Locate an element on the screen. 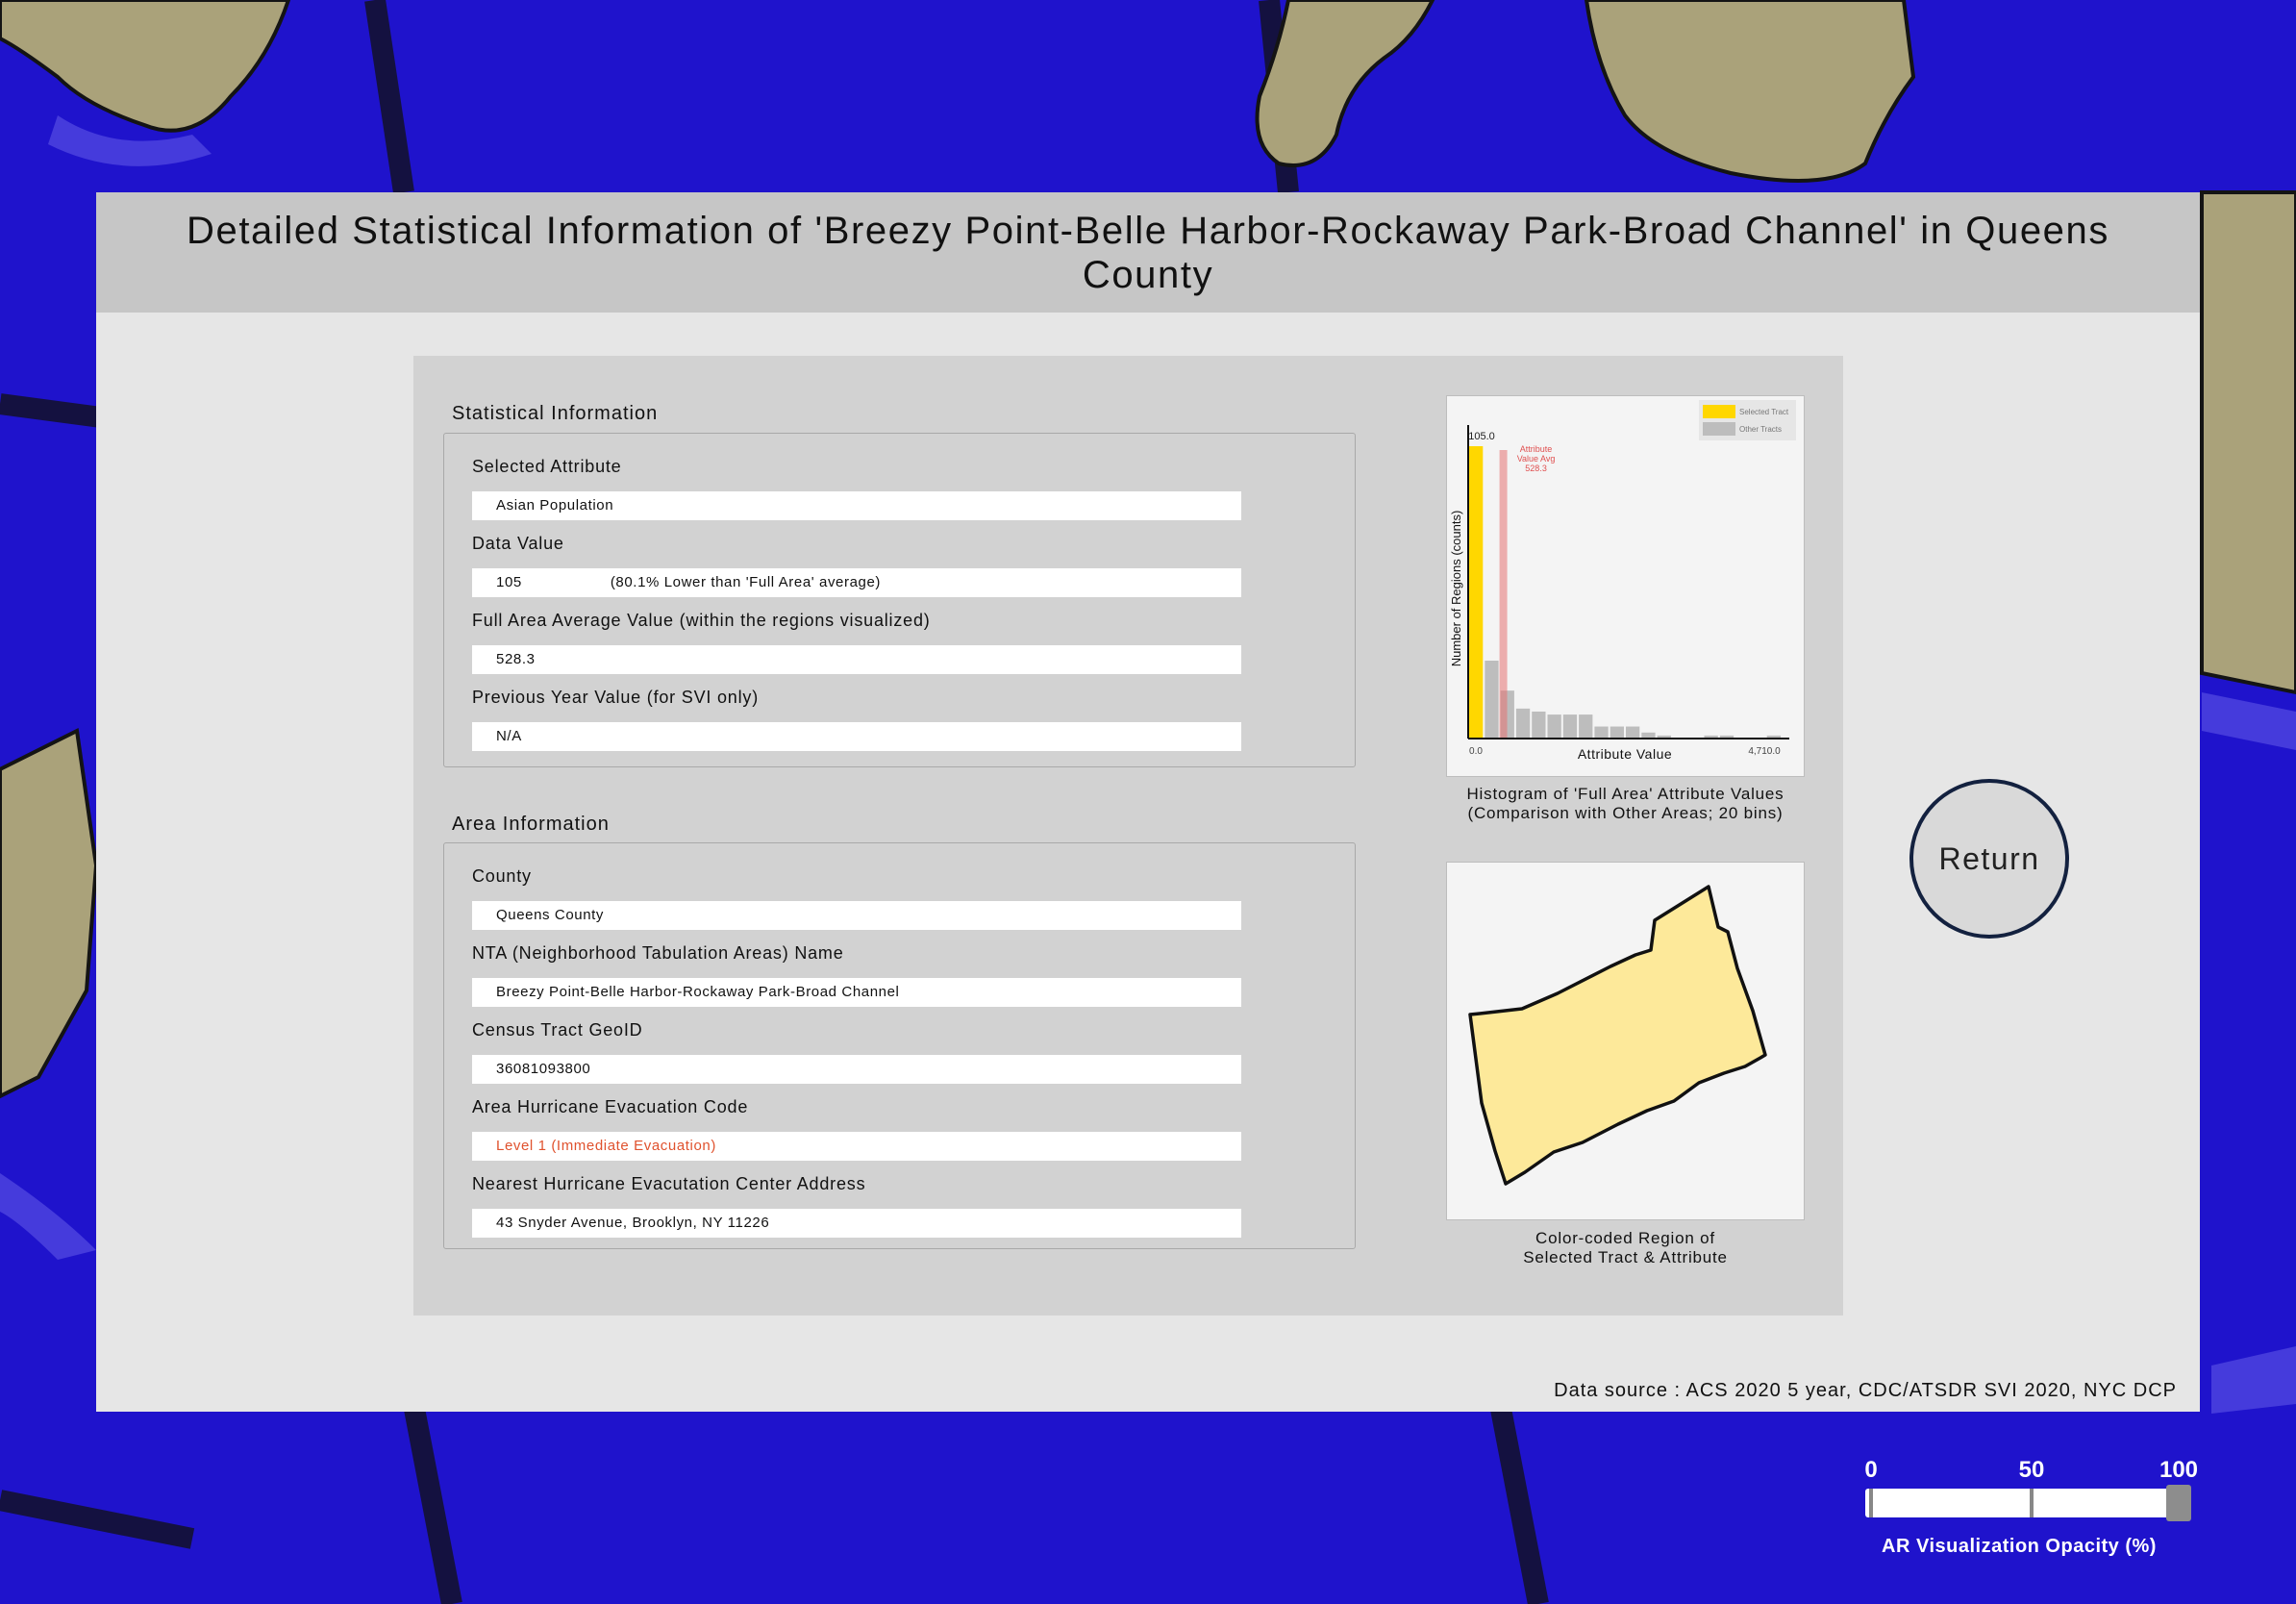 This screenshot has height=1604, width=2296. x-tick-label: 0.0 is located at coordinates (1476, 751).